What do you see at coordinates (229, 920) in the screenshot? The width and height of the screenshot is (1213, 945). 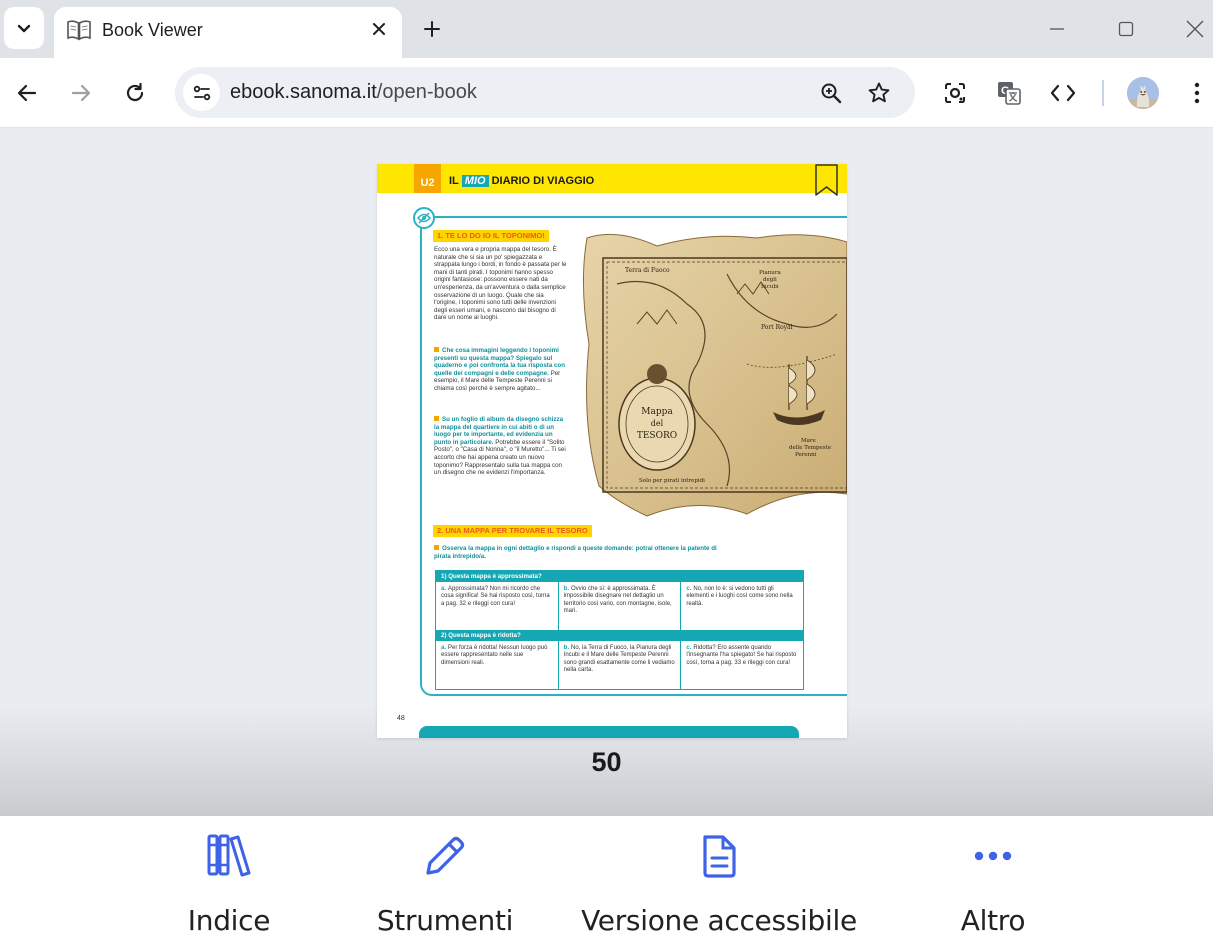 I see `nav-index-label: Indice` at bounding box center [229, 920].